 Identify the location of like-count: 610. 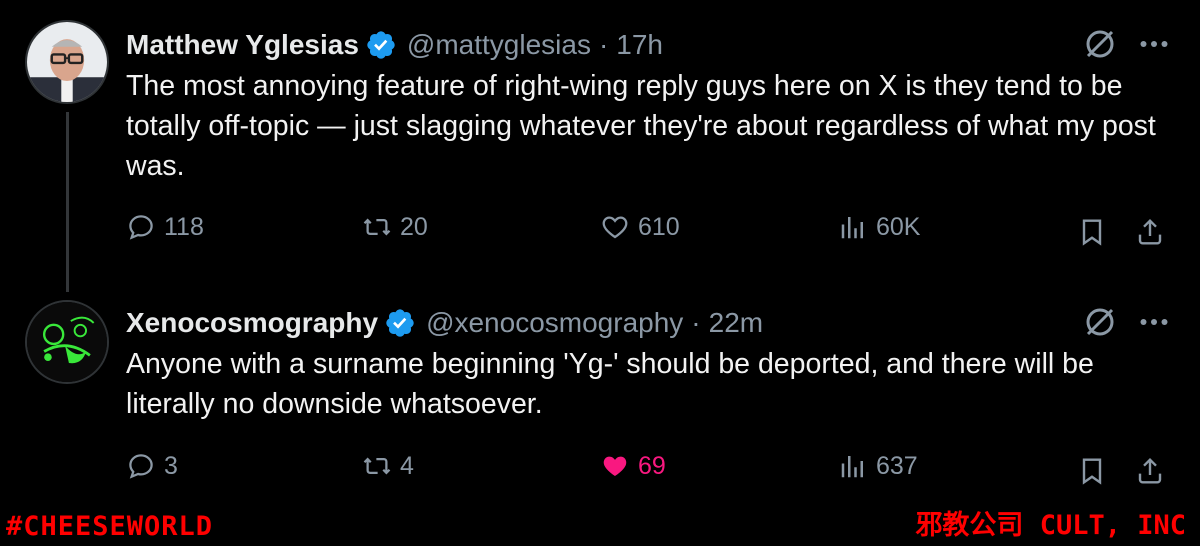
(659, 226).